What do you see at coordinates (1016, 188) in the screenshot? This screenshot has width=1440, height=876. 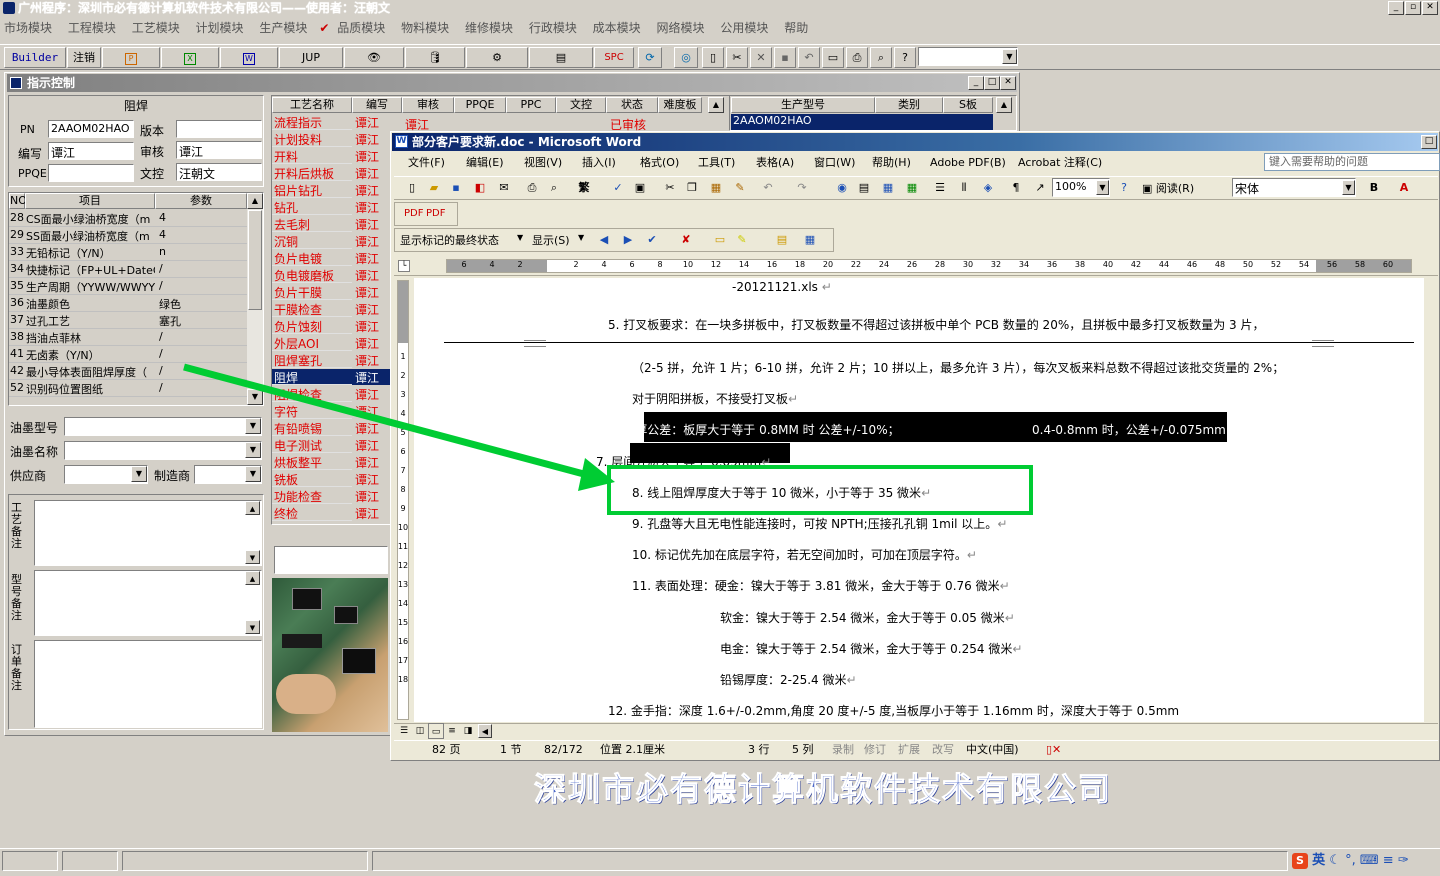 I see `show-hide-icon: ¶` at bounding box center [1016, 188].